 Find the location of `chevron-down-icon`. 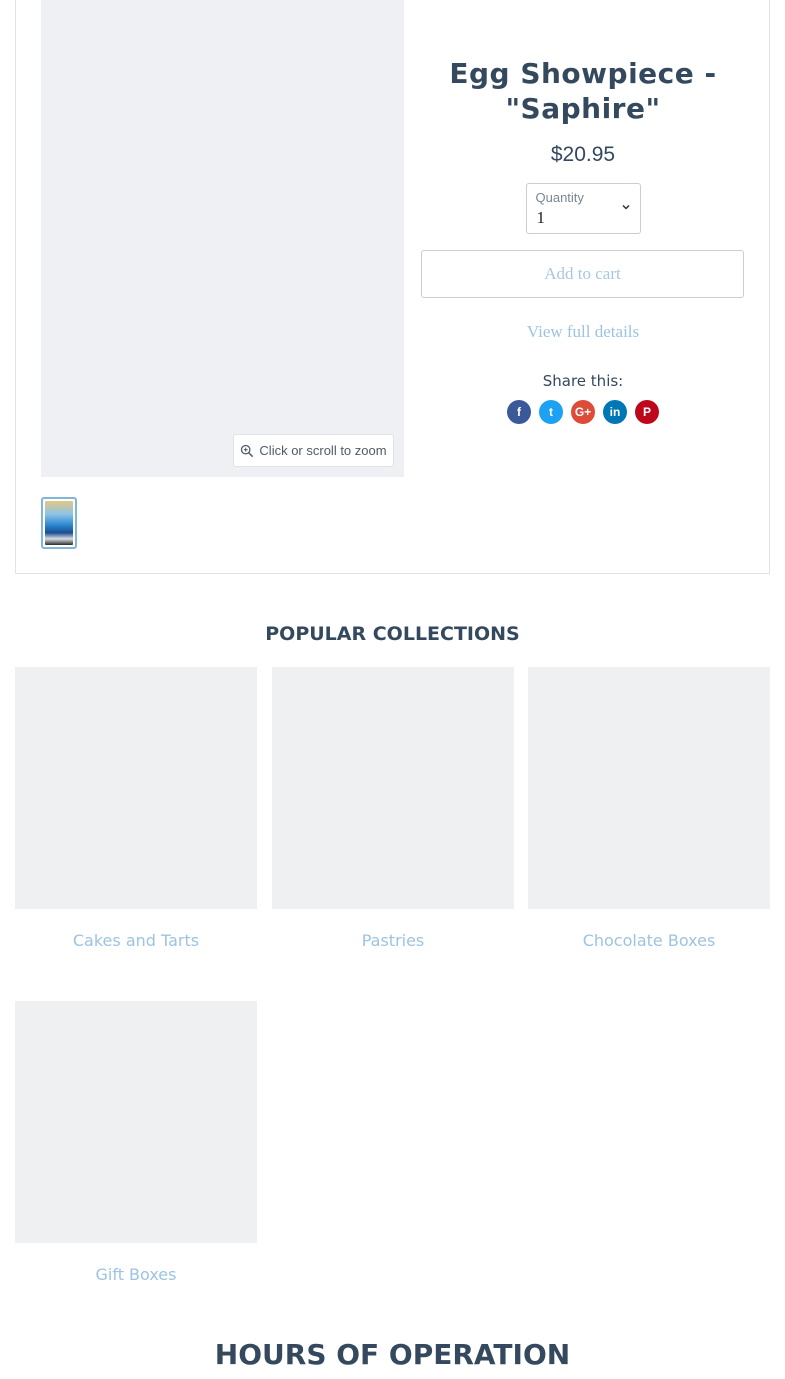

chevron-down-icon is located at coordinates (625, 207).